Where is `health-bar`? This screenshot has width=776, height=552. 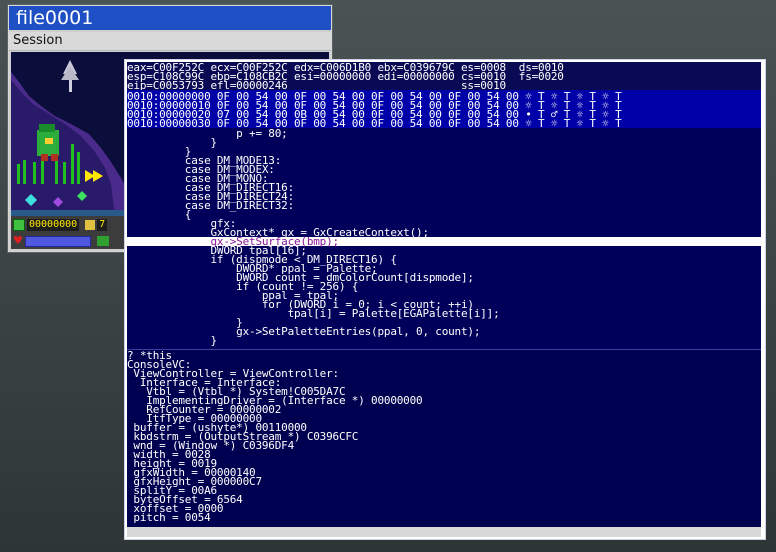 health-bar is located at coordinates (57, 241).